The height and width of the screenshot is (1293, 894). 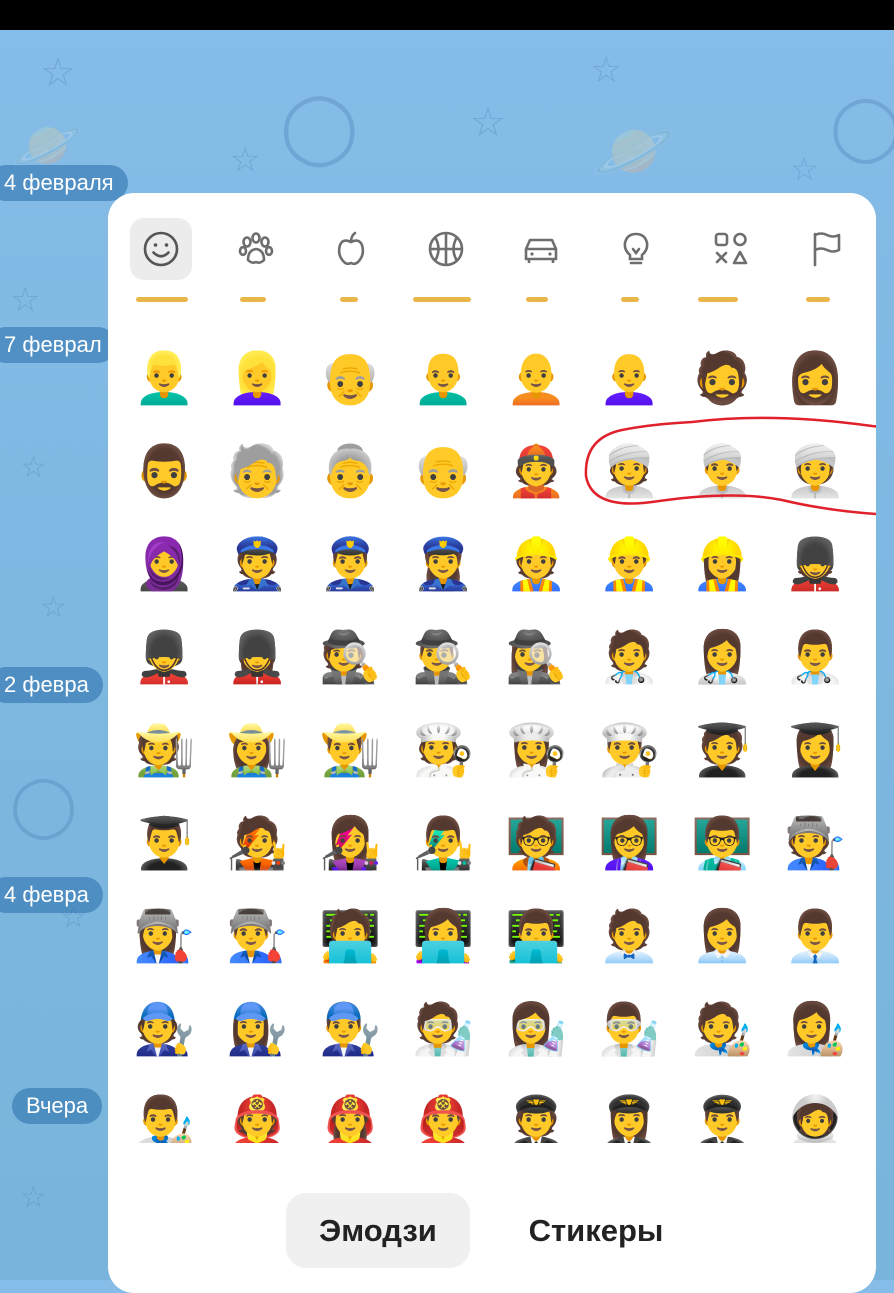 What do you see at coordinates (443, 935) in the screenshot?
I see `emoji-button: 👩‍💻` at bounding box center [443, 935].